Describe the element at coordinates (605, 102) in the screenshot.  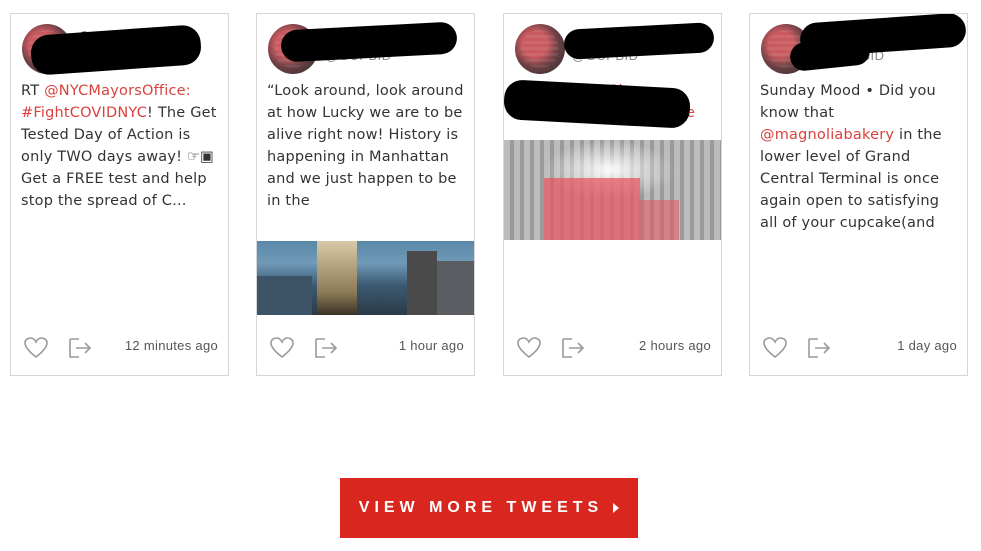
I see `tweet-text: New #ProfilePic https://t.co/AHjGhjmGae` at that location.